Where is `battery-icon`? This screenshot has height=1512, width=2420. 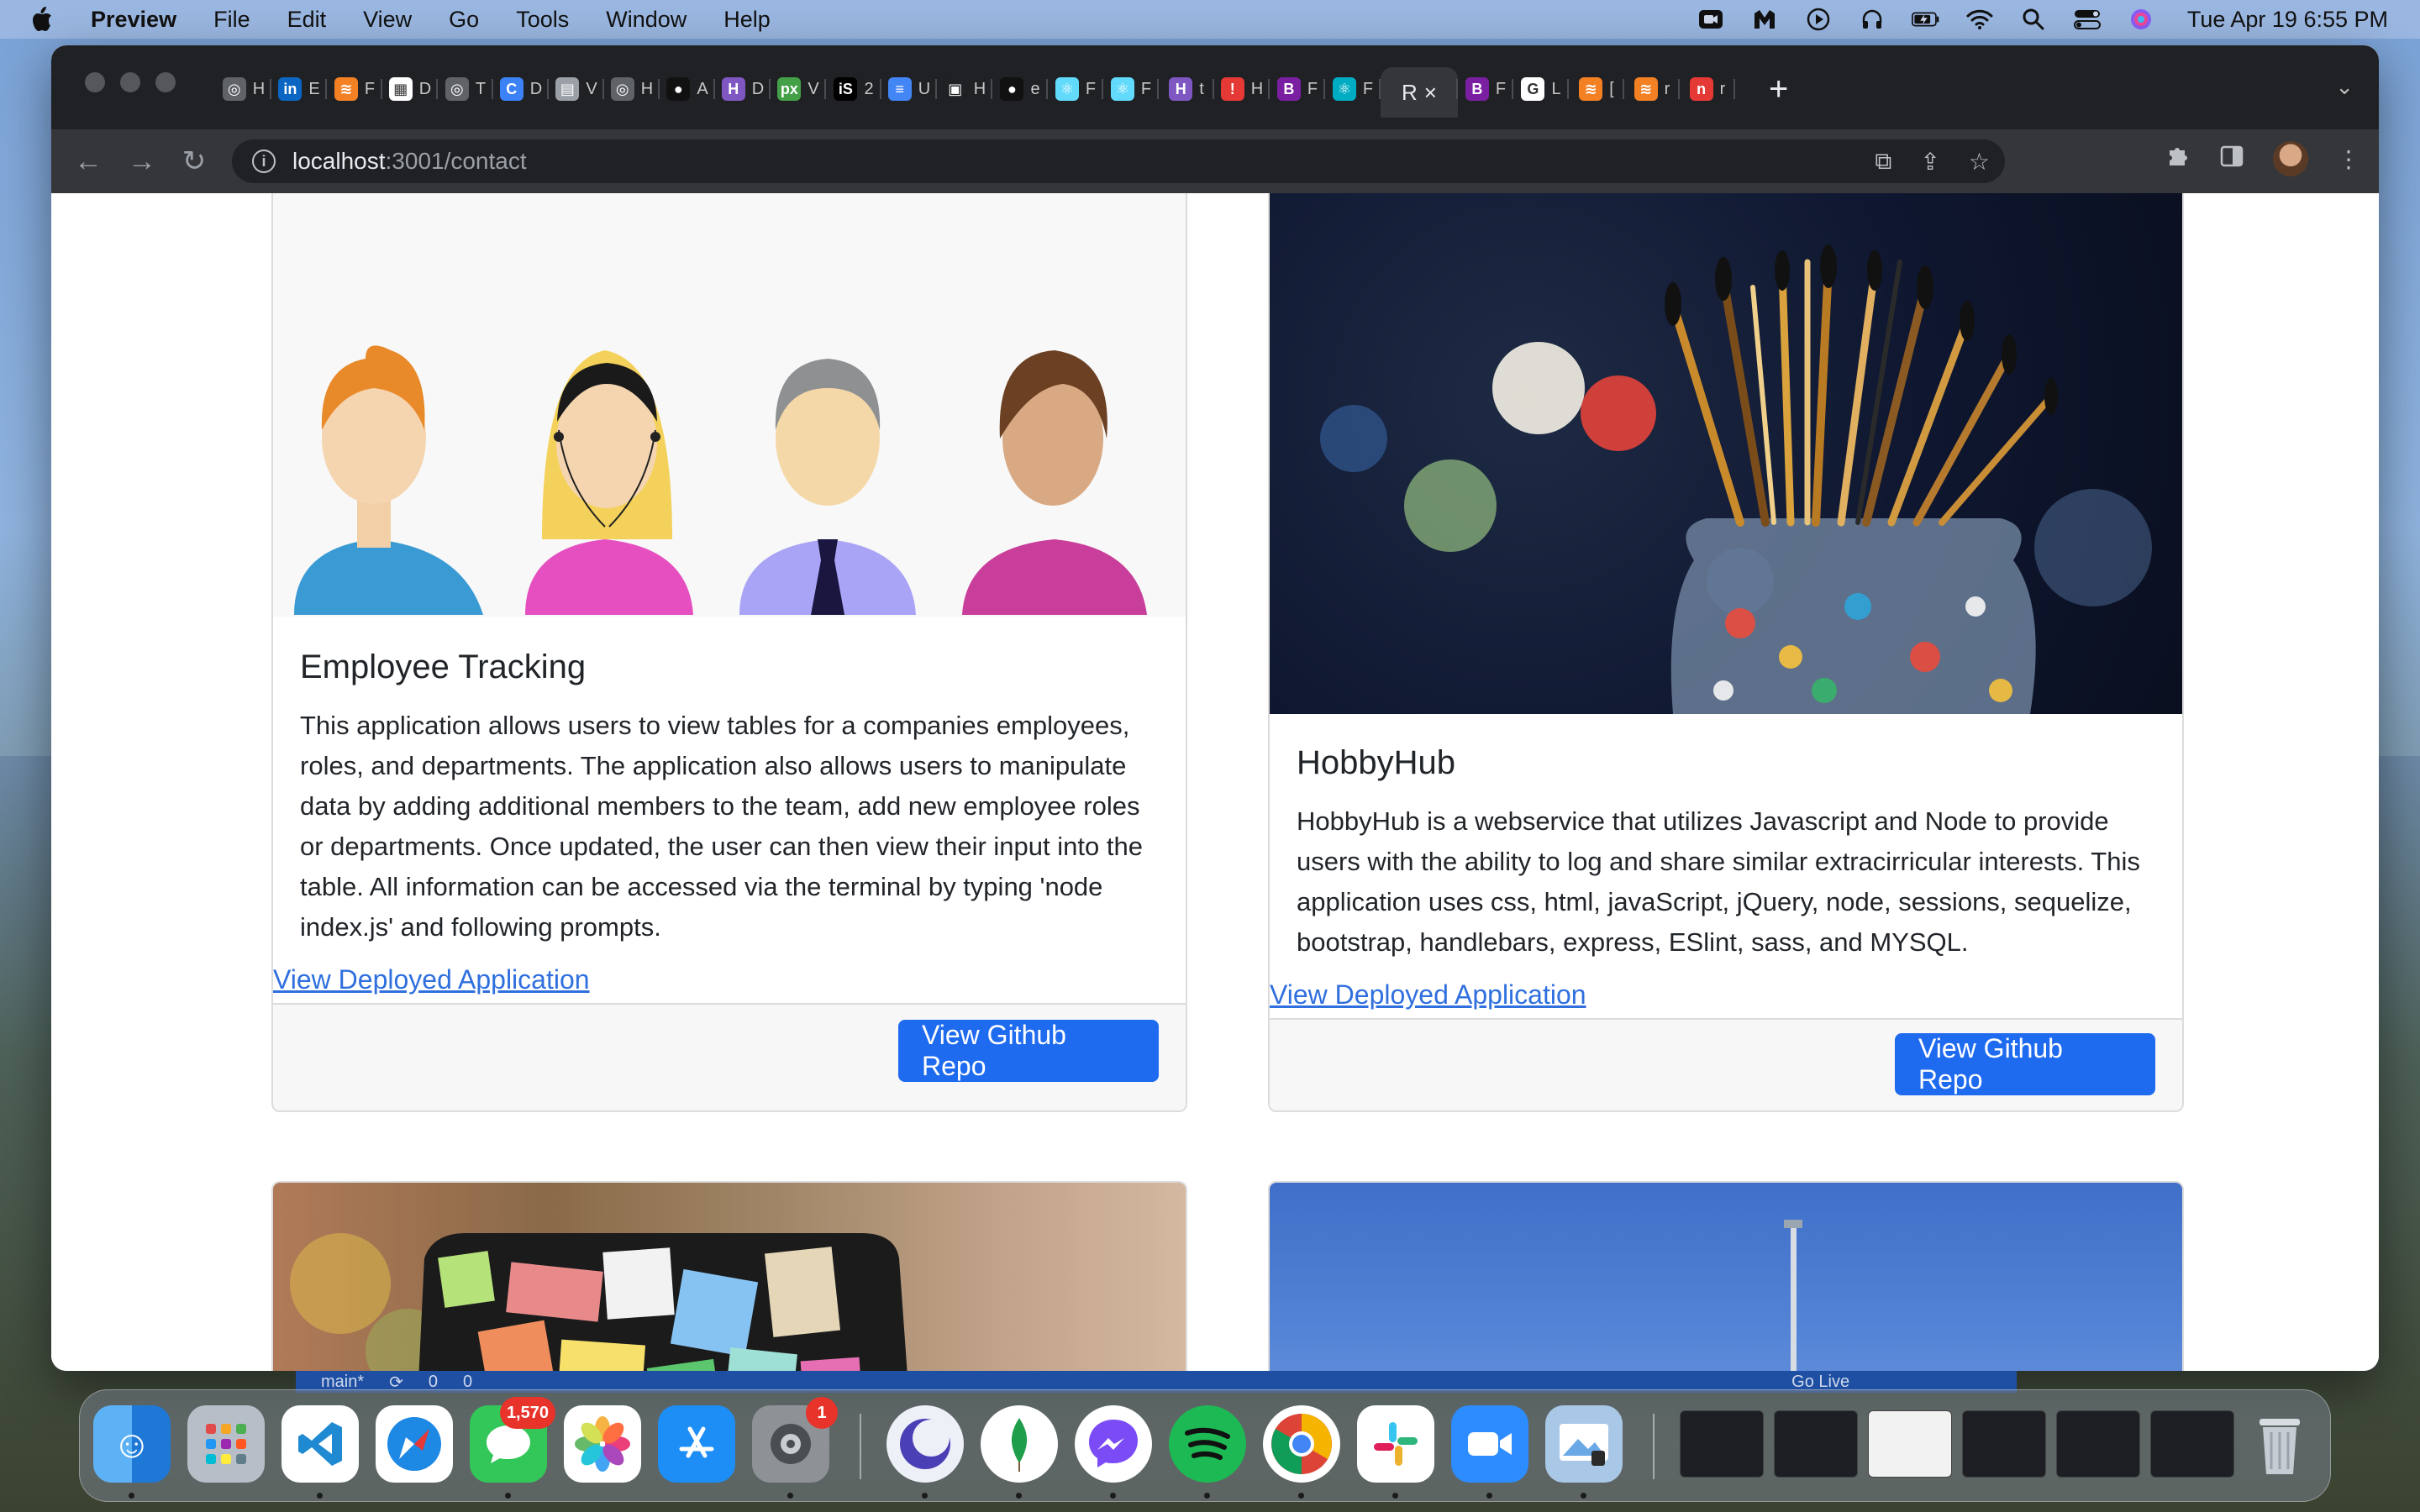
battery-icon is located at coordinates (1925, 19).